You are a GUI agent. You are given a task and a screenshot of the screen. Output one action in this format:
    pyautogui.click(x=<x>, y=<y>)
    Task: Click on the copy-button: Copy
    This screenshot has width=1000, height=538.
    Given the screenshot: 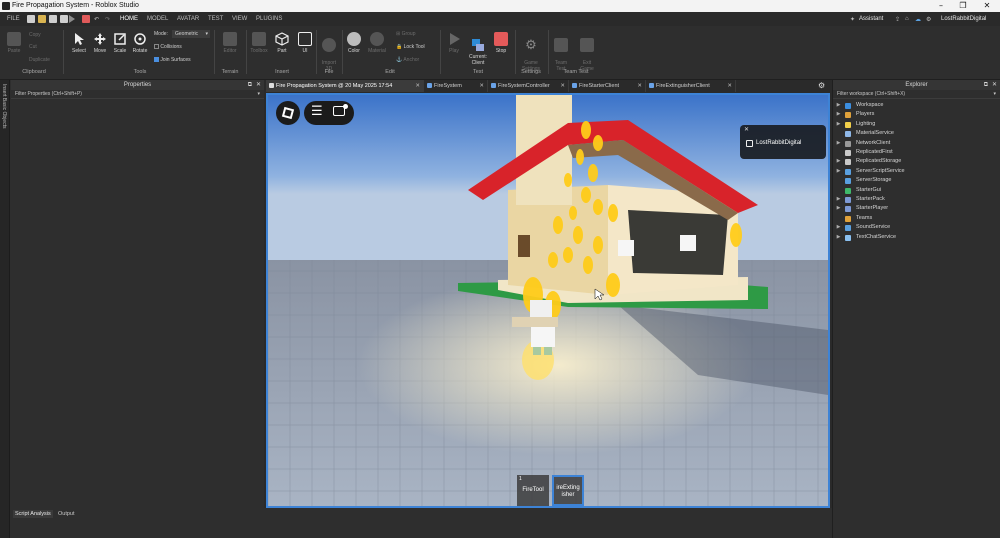 What is the action you would take?
    pyautogui.click(x=35, y=35)
    